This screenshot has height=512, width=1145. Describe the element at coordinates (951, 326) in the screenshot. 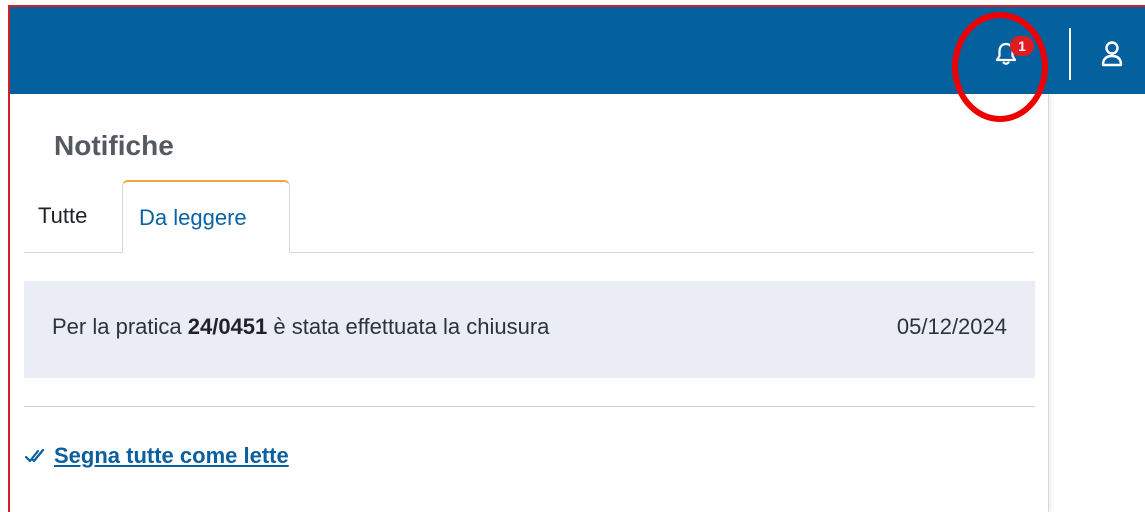

I see `notification-date: 05/12/2024` at that location.